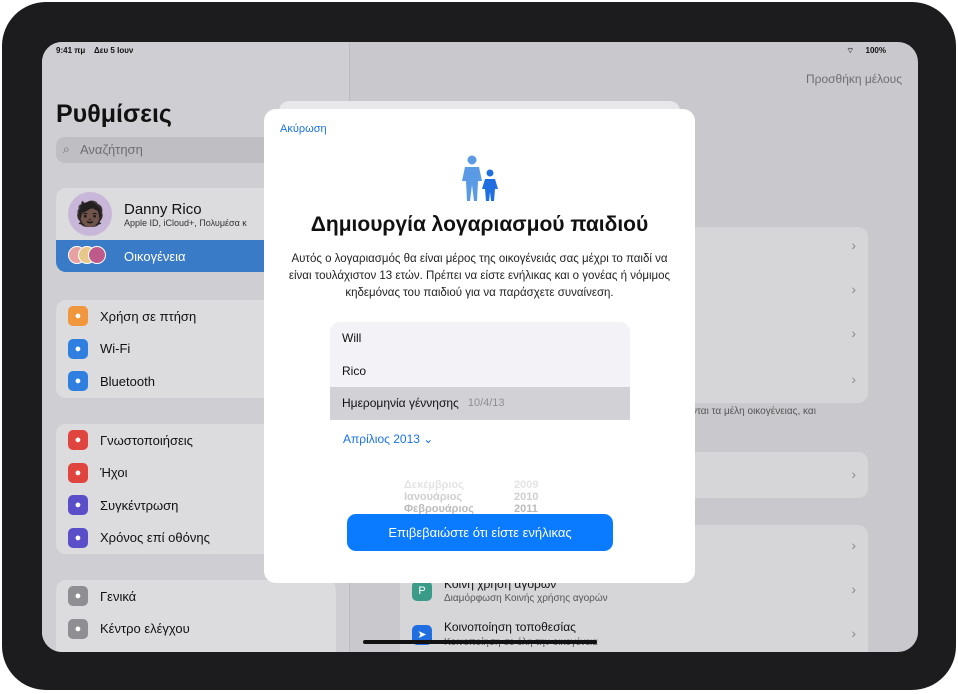 The width and height of the screenshot is (958, 694). I want to click on bluetooth-icon: ●, so click(78, 381).